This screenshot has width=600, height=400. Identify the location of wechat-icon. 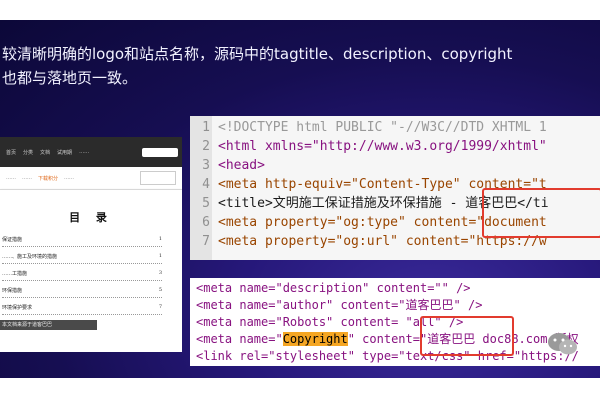
(562, 344).